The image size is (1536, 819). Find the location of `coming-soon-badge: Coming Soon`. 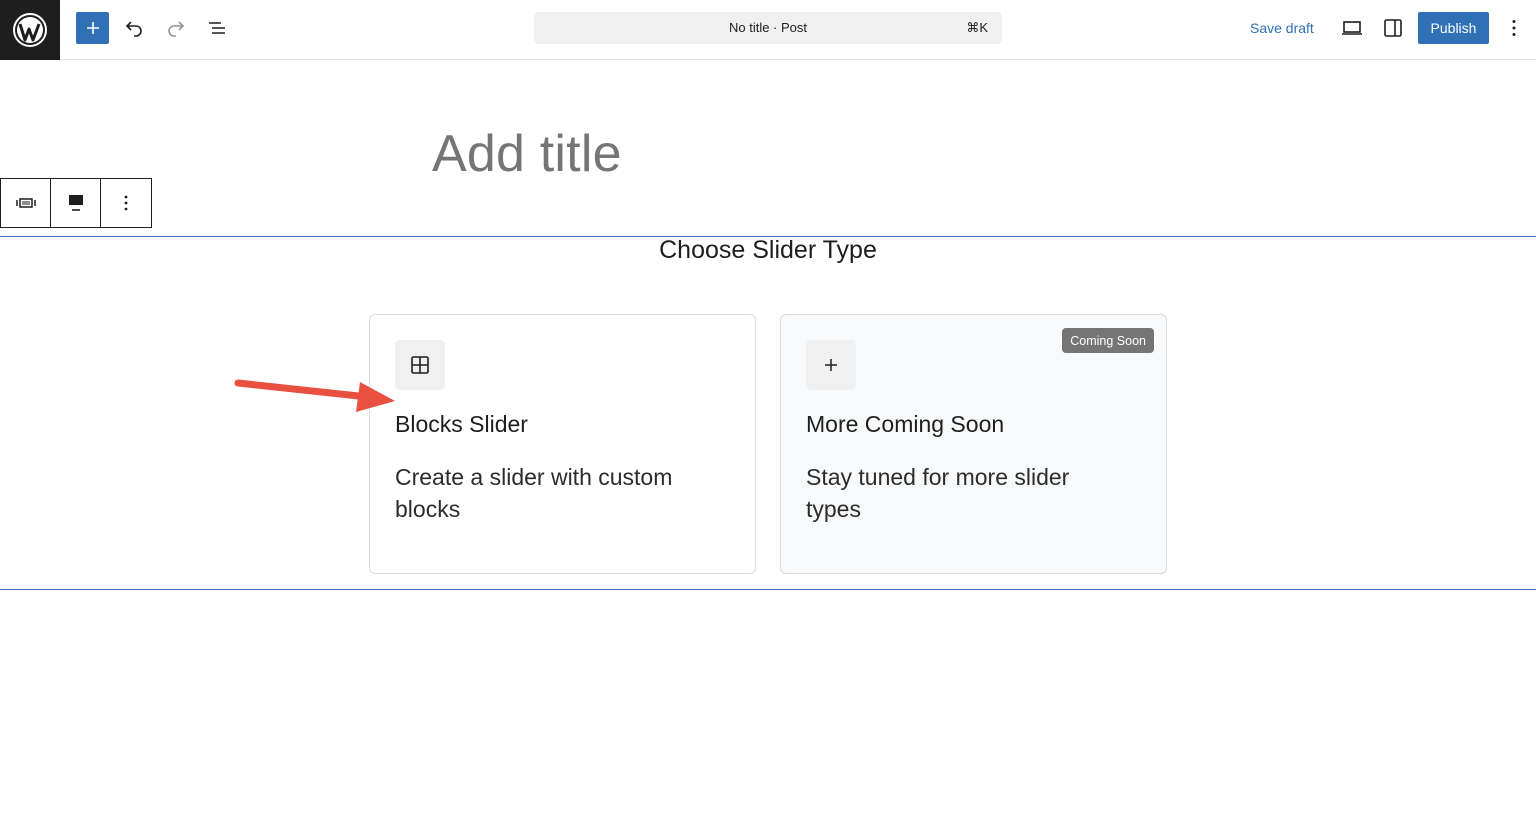

coming-soon-badge: Coming Soon is located at coordinates (1108, 340).